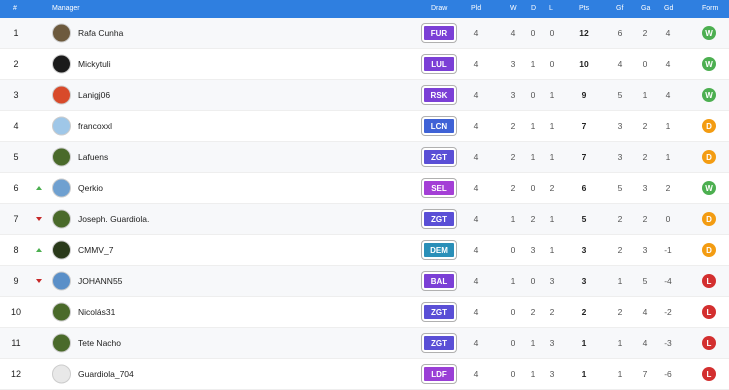  I want to click on table-row: 4 francoxxl LCN 4 2 1 1 7 3 2 1 D, so click(364, 126).